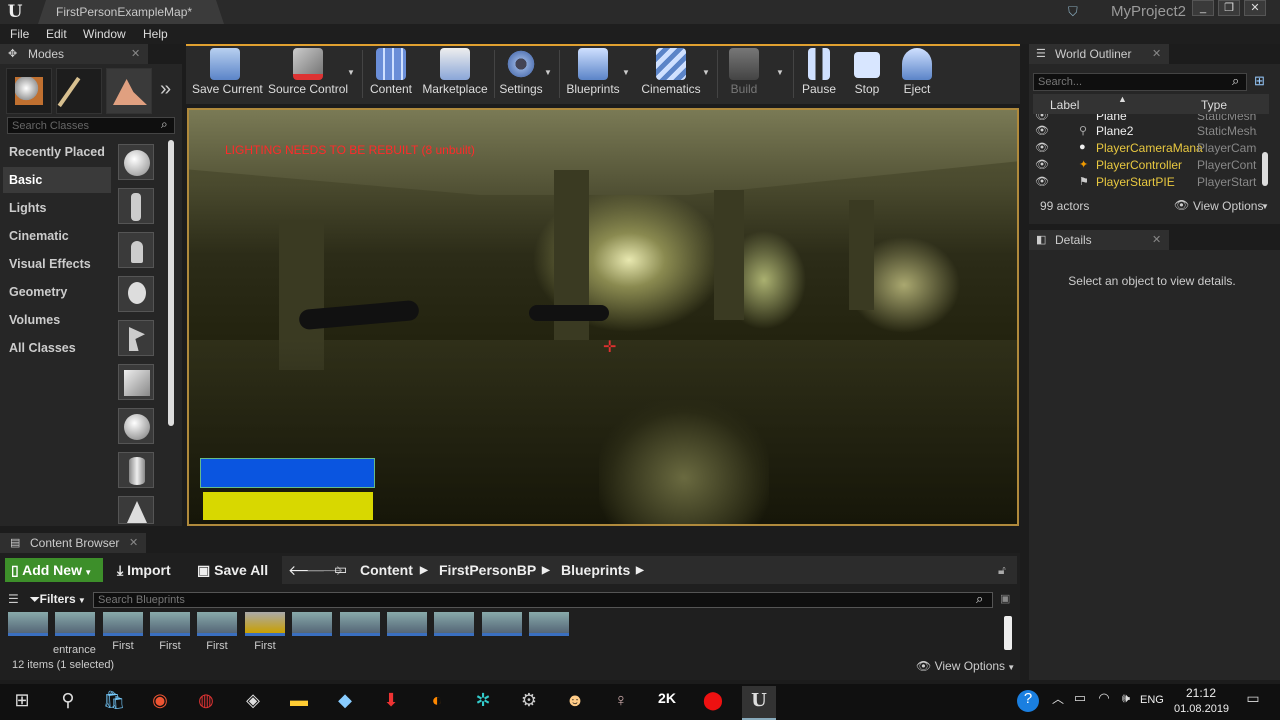  I want to click on category-all-classes: All Classes, so click(57, 348).